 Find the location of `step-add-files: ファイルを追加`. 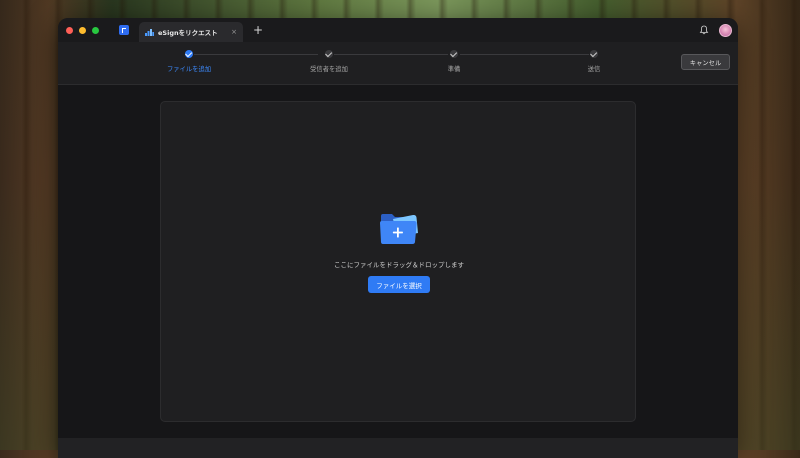

step-add-files: ファイルを追加 is located at coordinates (189, 61).